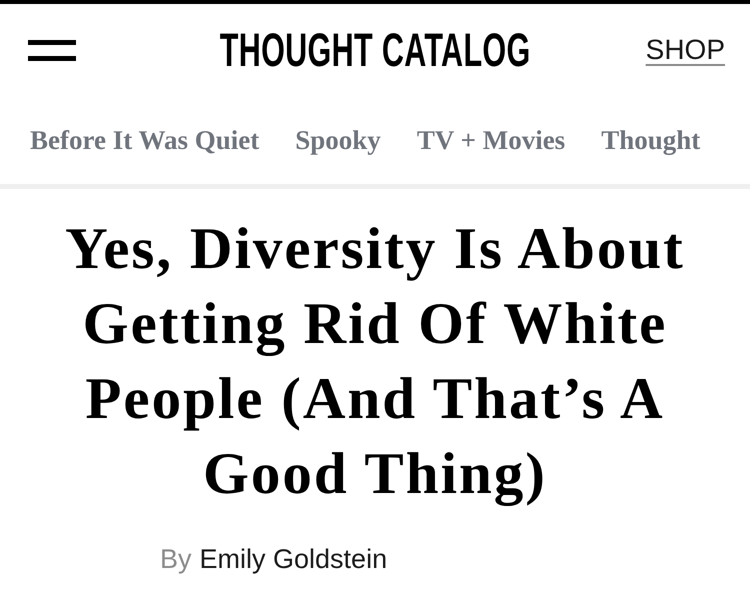 This screenshot has width=750, height=601. Describe the element at coordinates (145, 140) in the screenshot. I see `nav-link: Before It Was Quiet` at that location.